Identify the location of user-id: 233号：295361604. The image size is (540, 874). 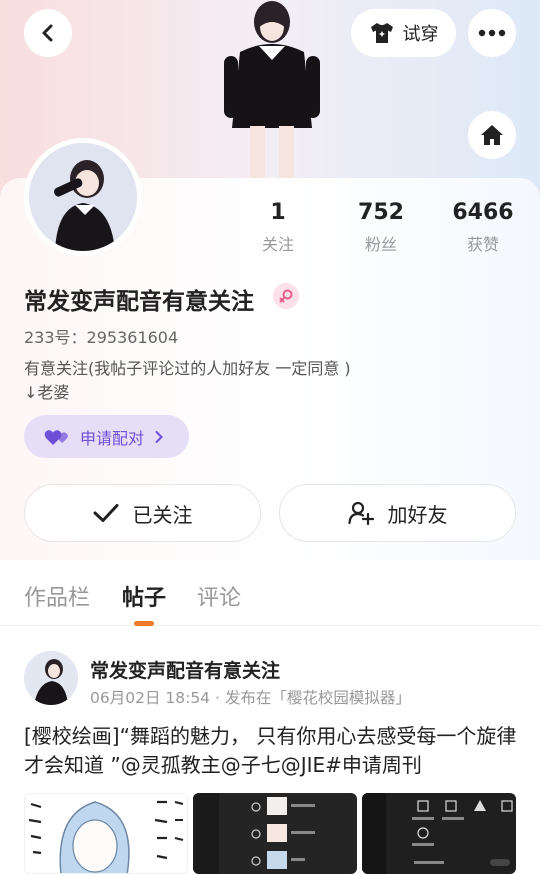
(101, 337).